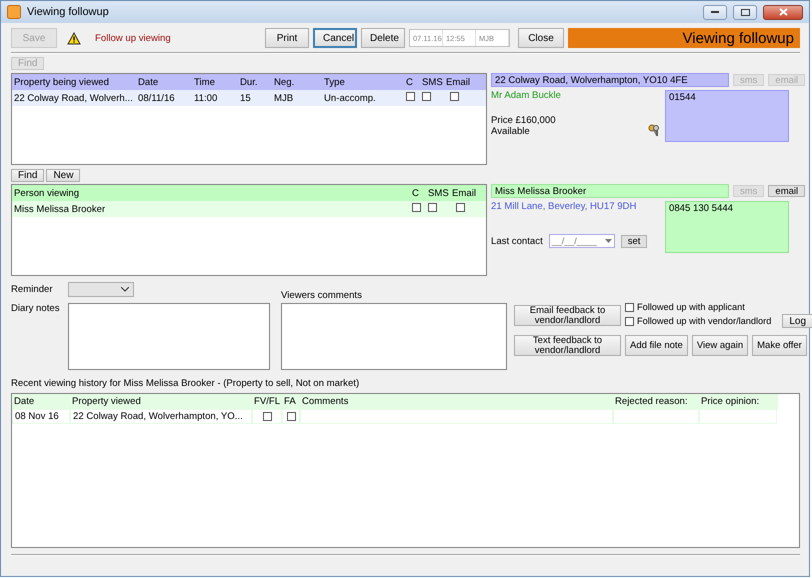 This screenshot has height=578, width=812. Describe the element at coordinates (634, 241) in the screenshot. I see `set-button: set` at that location.